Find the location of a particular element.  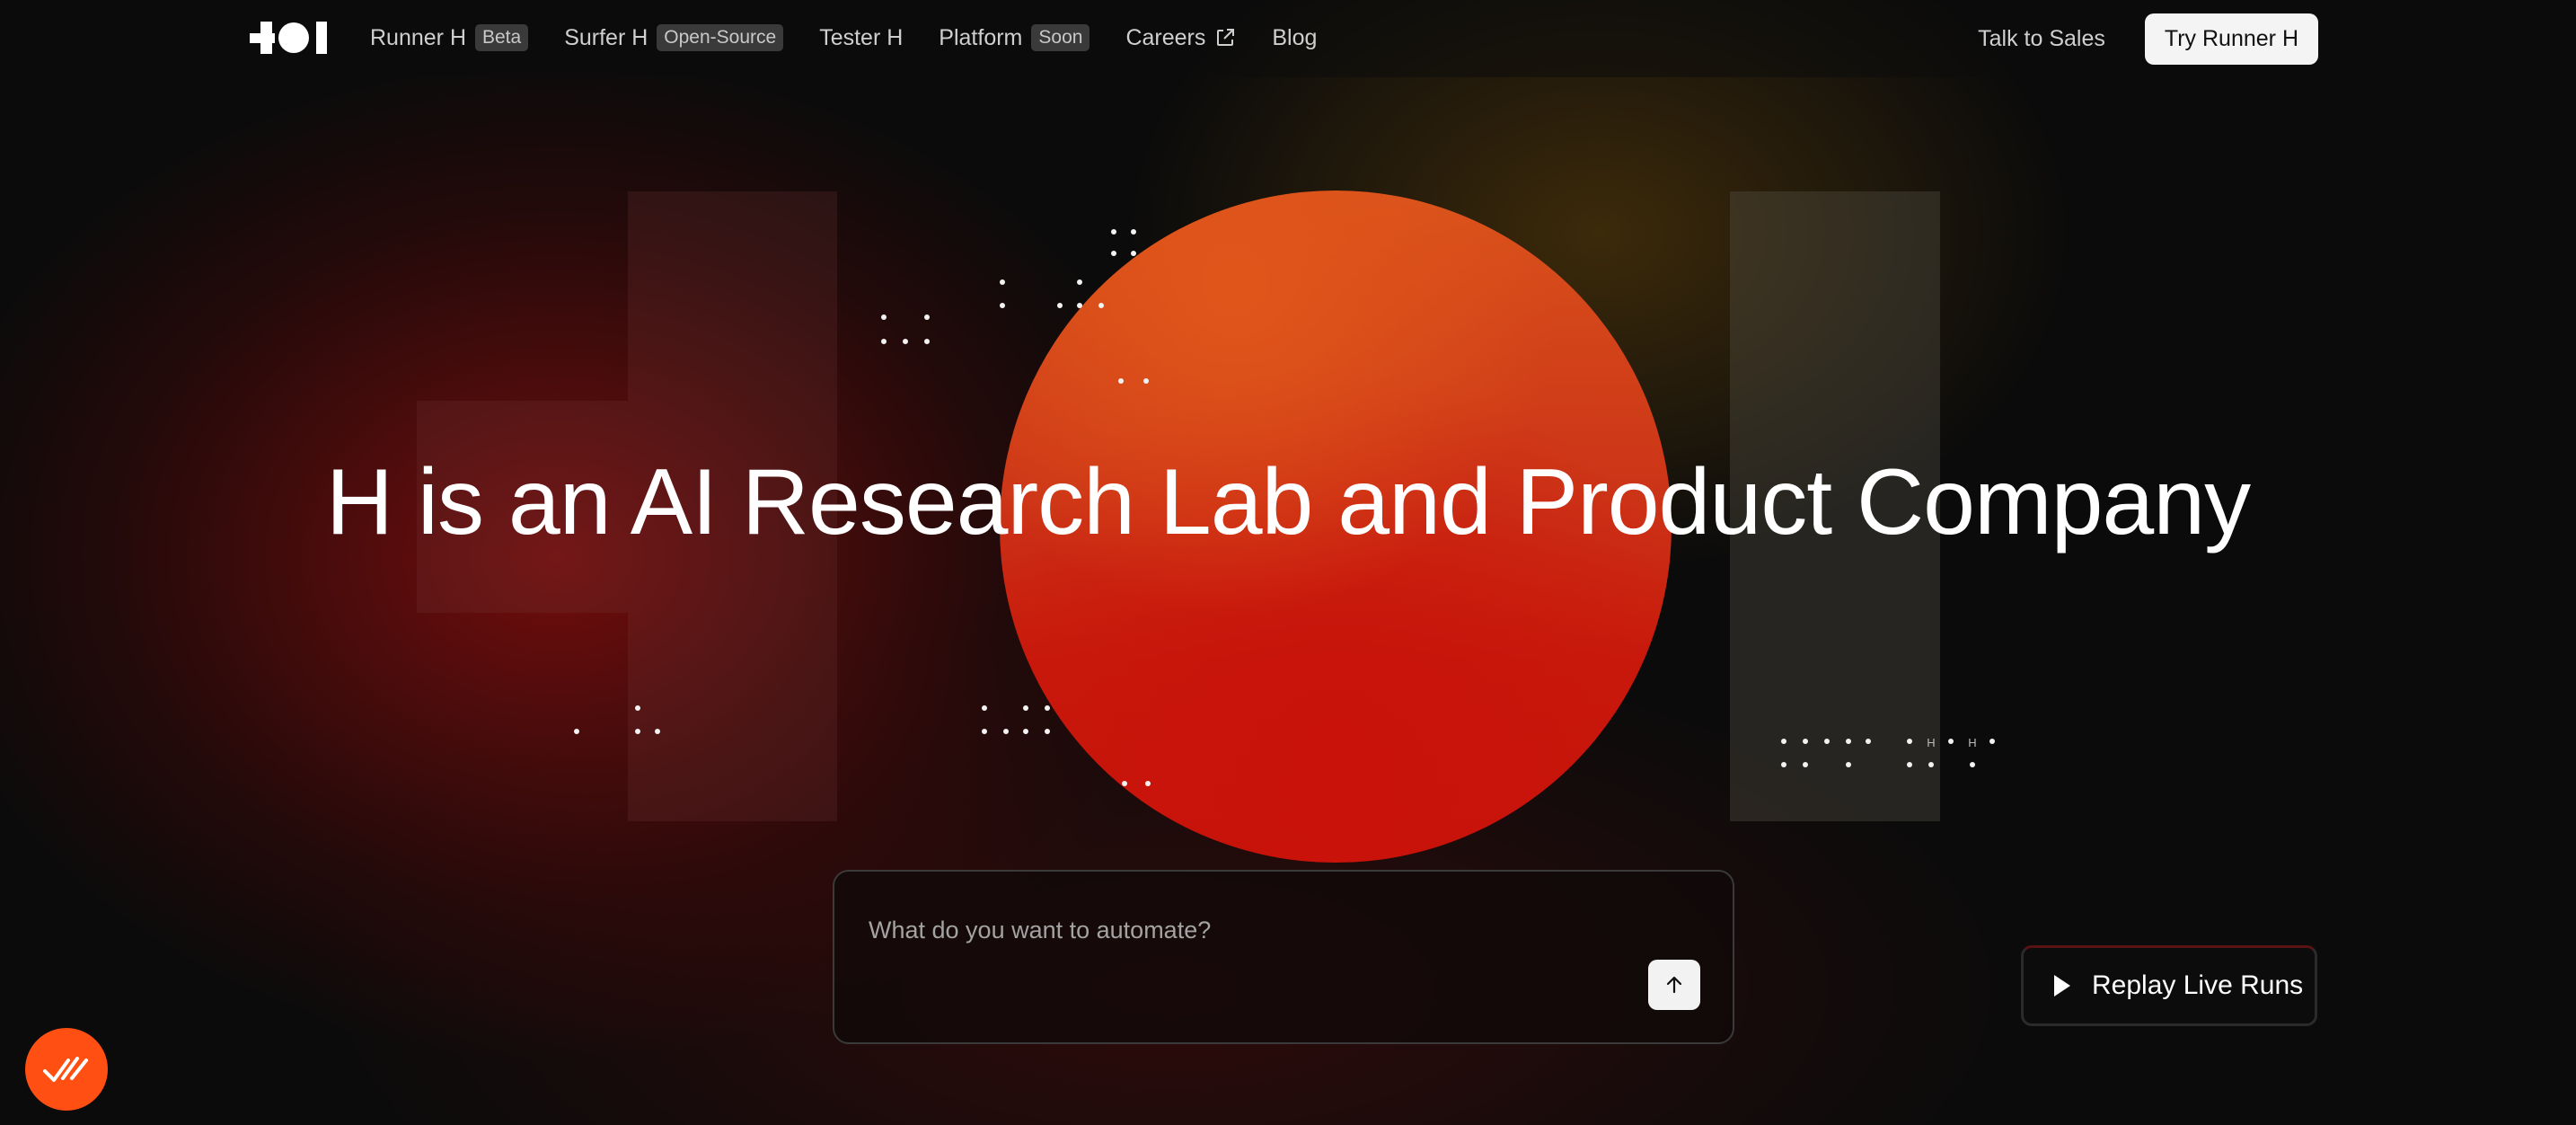

nav-item-careers: Careers is located at coordinates (1180, 38).